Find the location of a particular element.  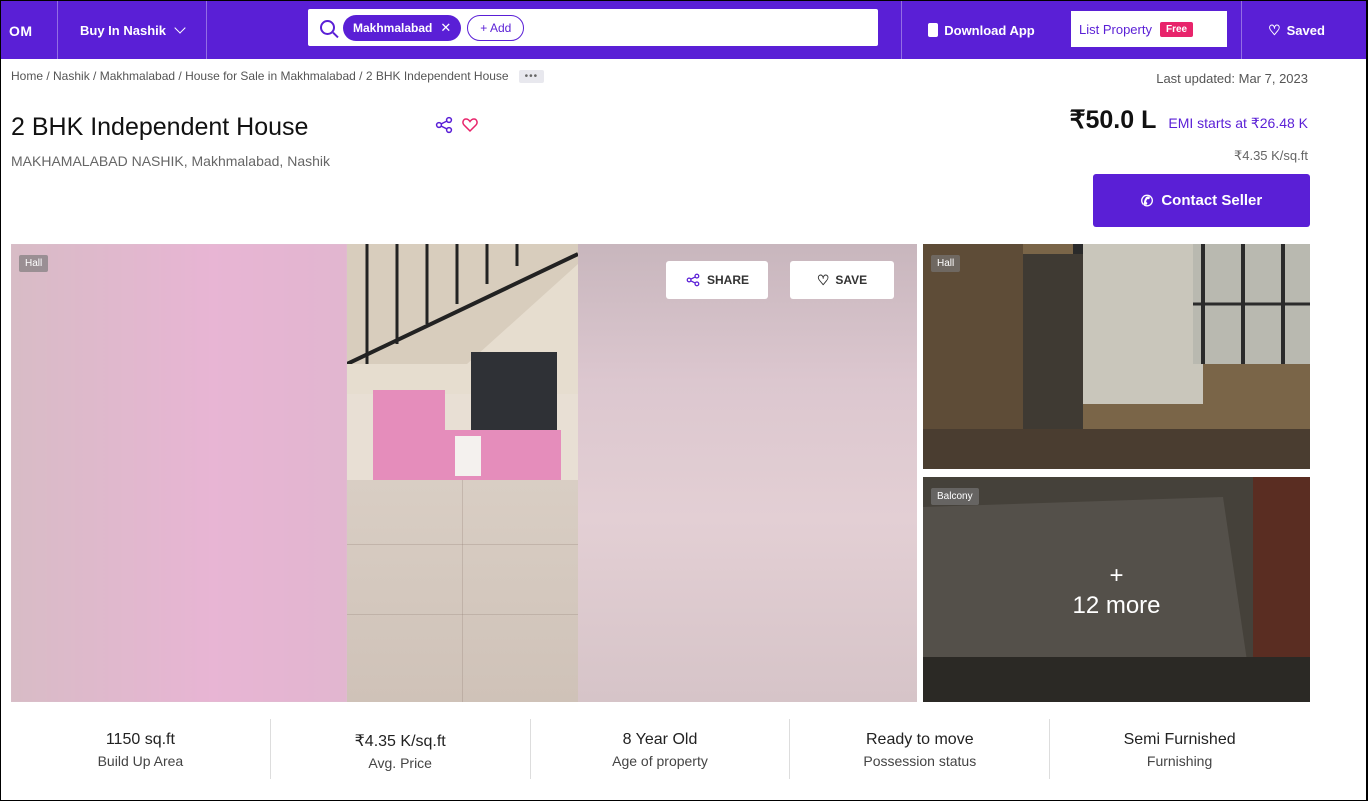

download-app-link: Download App is located at coordinates (981, 30).